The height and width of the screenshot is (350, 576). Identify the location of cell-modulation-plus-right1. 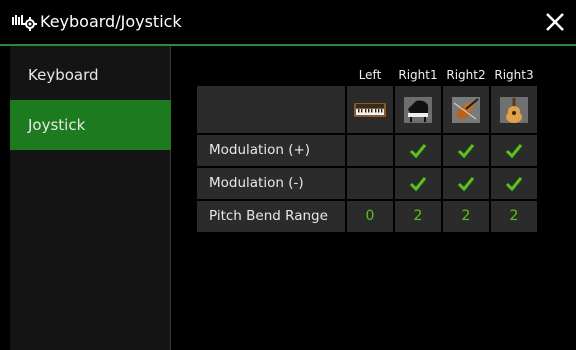
(418, 150).